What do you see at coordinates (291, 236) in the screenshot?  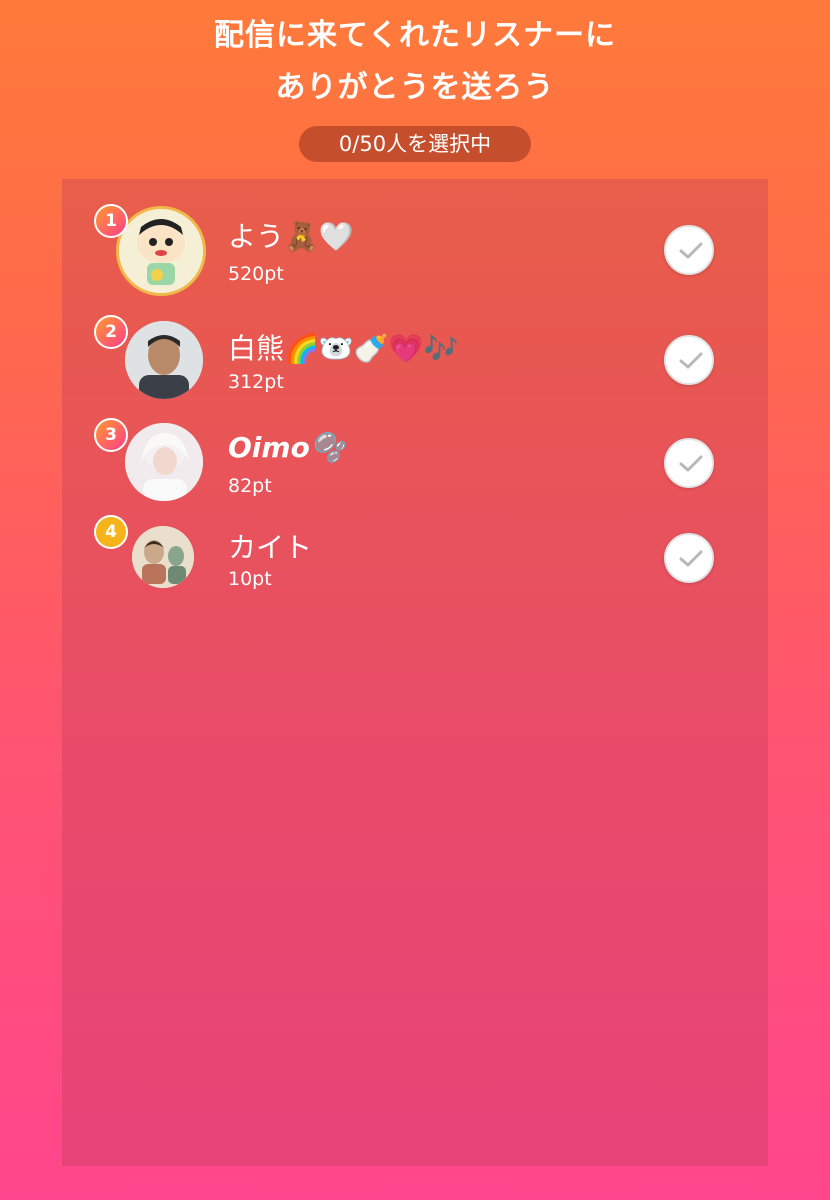 I see `listener-name: よう🧸🤍` at bounding box center [291, 236].